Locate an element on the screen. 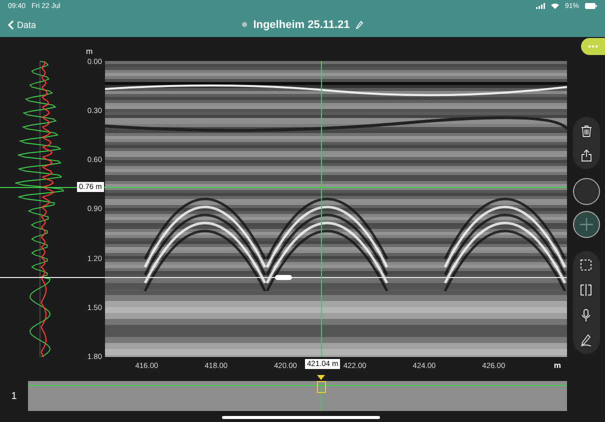 This screenshot has height=422, width=605. microphone-icon is located at coordinates (586, 315).